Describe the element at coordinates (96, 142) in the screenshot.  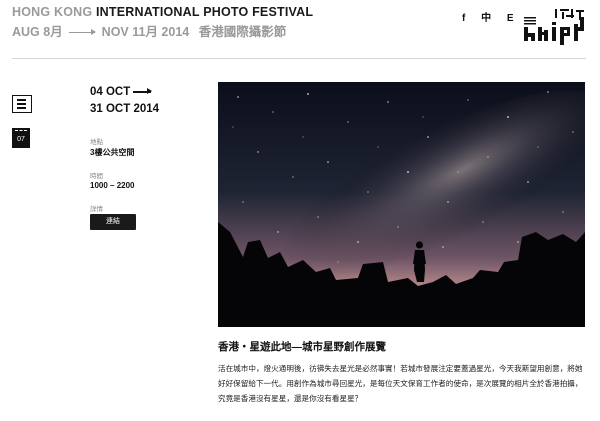
I see `venue-label: 地點` at that location.